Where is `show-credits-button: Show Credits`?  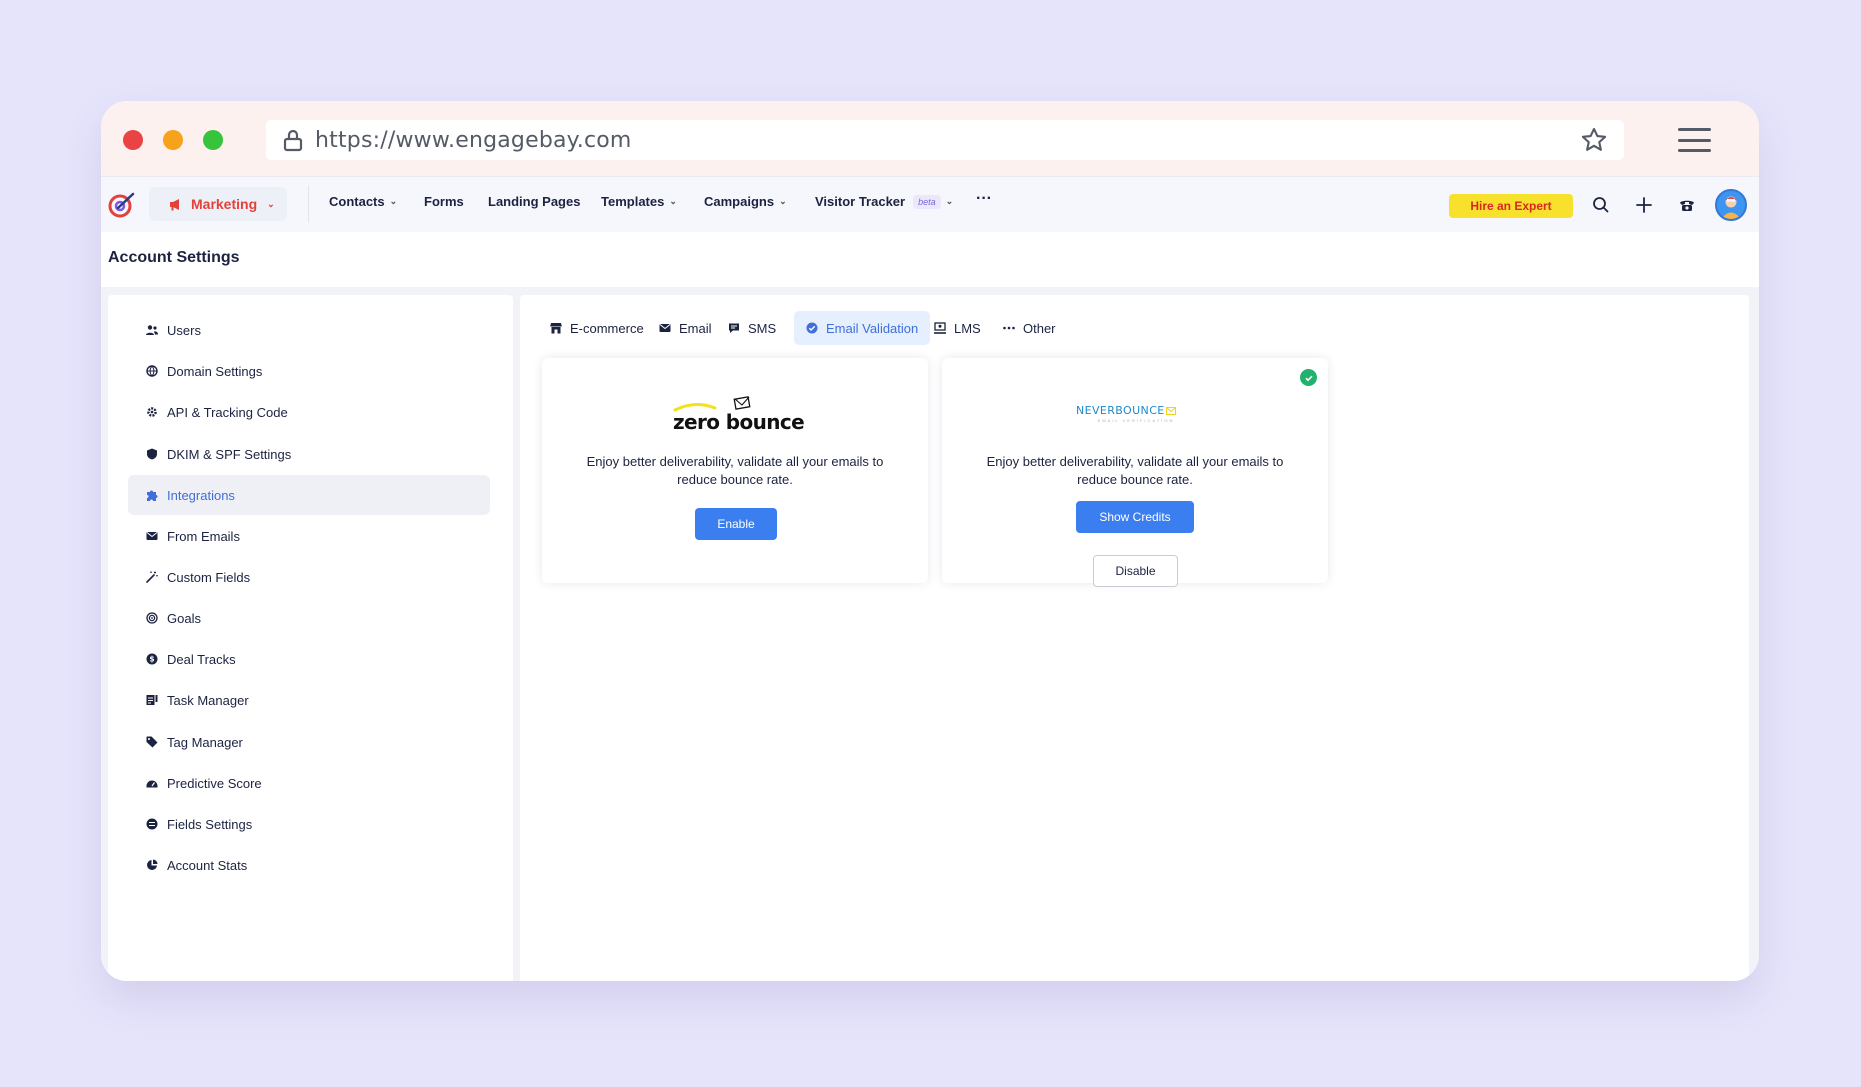 show-credits-button: Show Credits is located at coordinates (1135, 517).